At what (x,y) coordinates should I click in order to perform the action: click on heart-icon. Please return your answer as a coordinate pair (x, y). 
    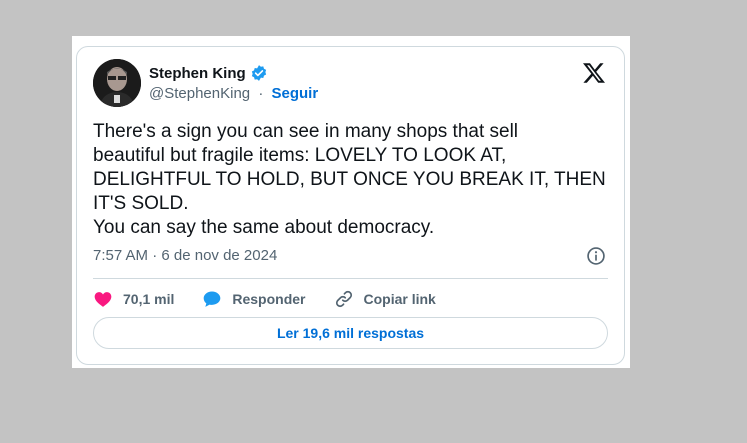
    Looking at the image, I should click on (103, 299).